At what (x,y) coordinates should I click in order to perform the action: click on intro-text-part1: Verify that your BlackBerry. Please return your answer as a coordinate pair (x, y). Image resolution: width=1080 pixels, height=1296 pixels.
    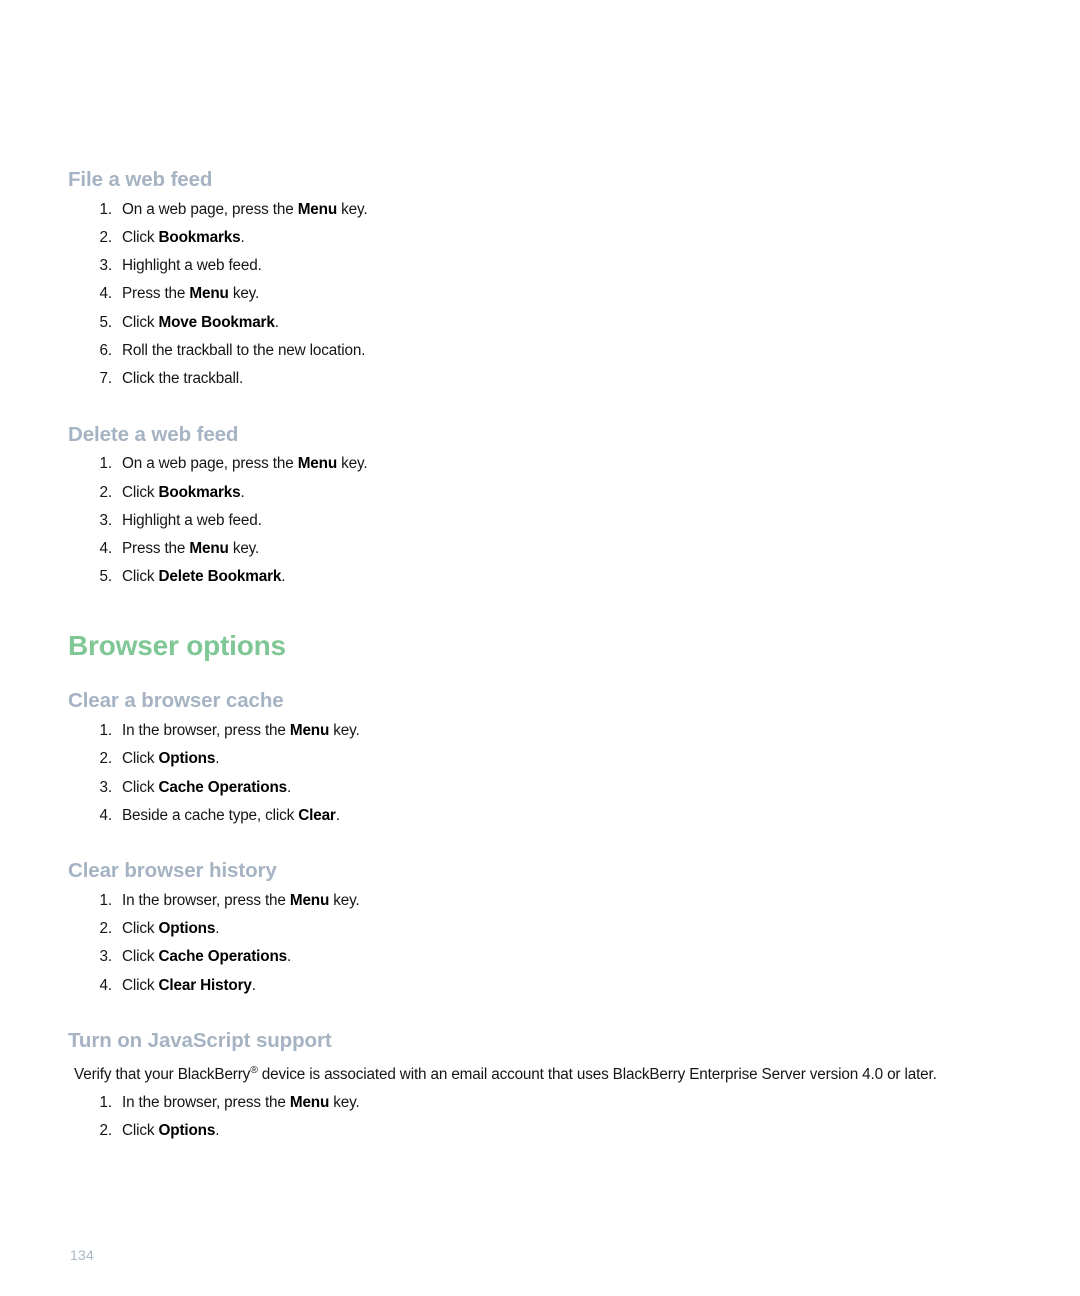
    Looking at the image, I should click on (162, 1074).